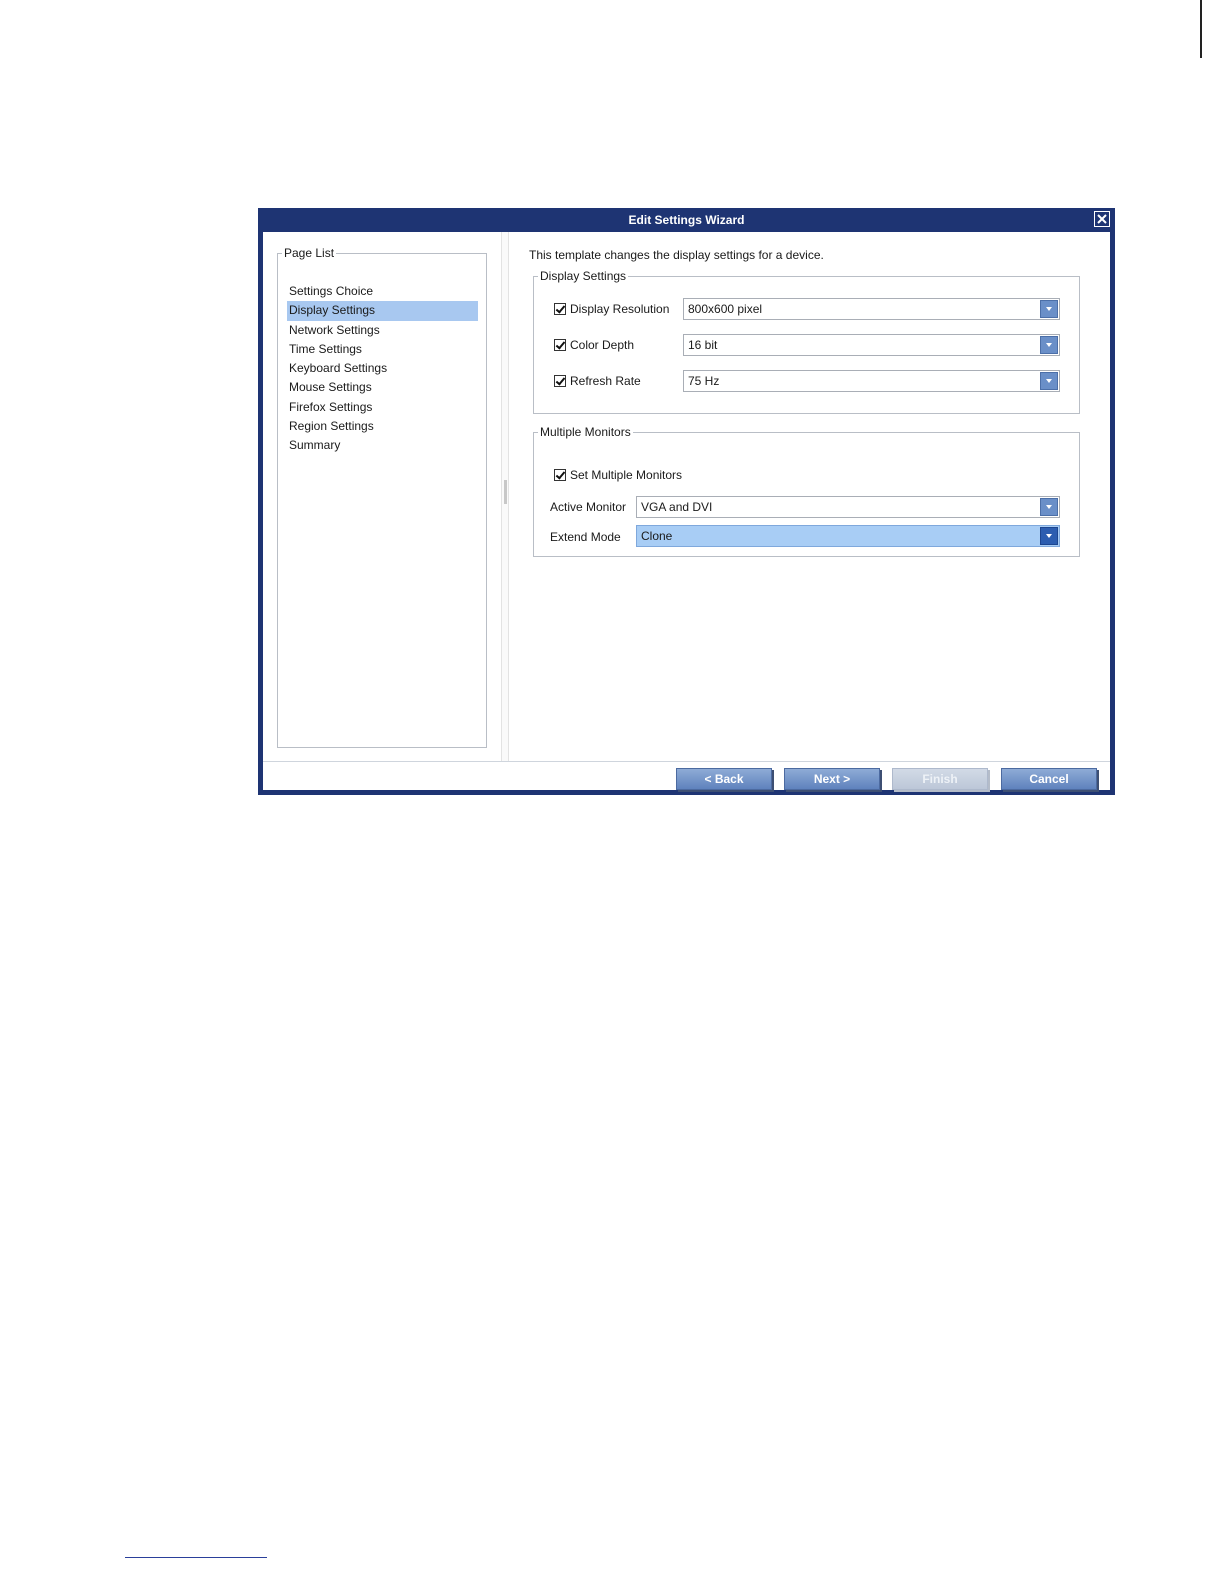 This screenshot has height=1584, width=1224. I want to click on next-button: Next >, so click(832, 779).